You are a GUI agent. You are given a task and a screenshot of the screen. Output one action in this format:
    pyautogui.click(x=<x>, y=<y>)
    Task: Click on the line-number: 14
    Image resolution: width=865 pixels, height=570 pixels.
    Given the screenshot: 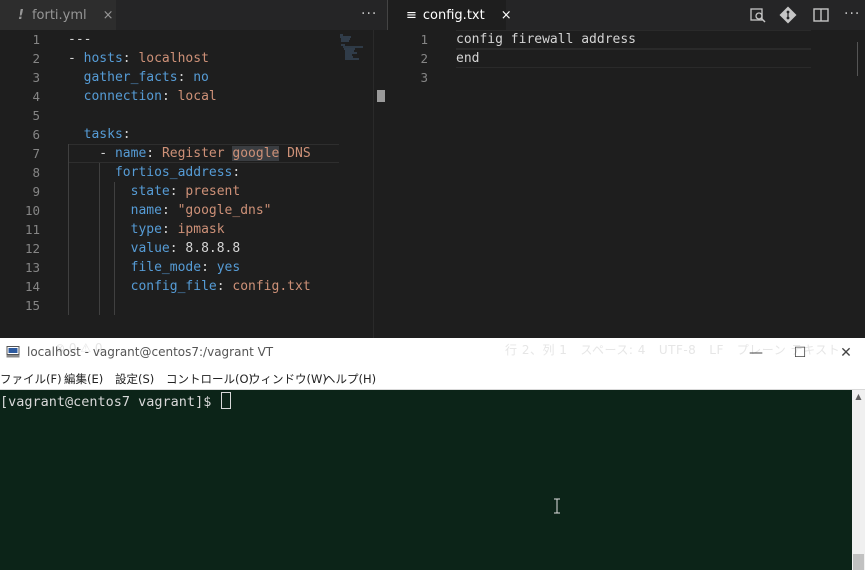 What is the action you would take?
    pyautogui.click(x=32, y=286)
    